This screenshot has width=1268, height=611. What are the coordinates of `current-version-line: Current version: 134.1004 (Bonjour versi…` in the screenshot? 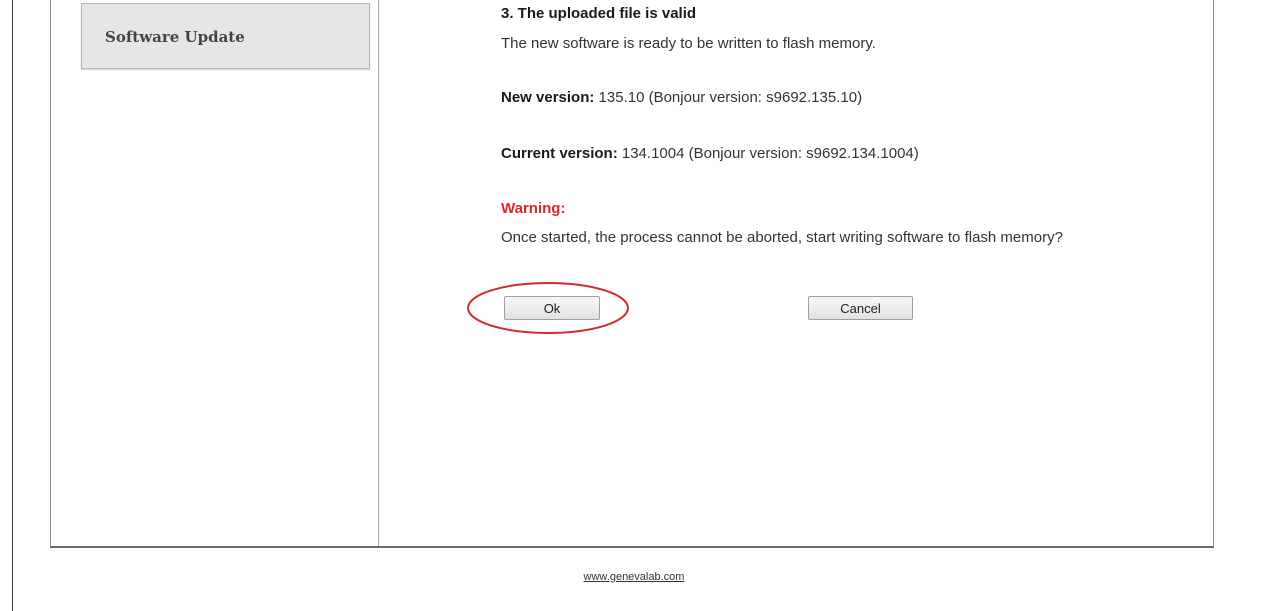 It's located at (710, 153).